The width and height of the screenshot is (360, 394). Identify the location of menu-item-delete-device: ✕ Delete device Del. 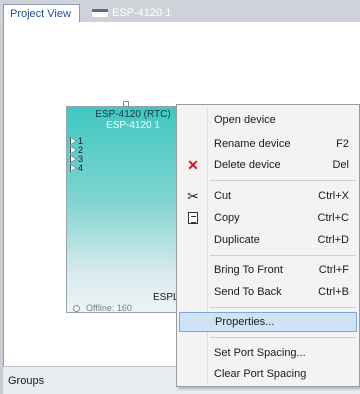
(268, 165).